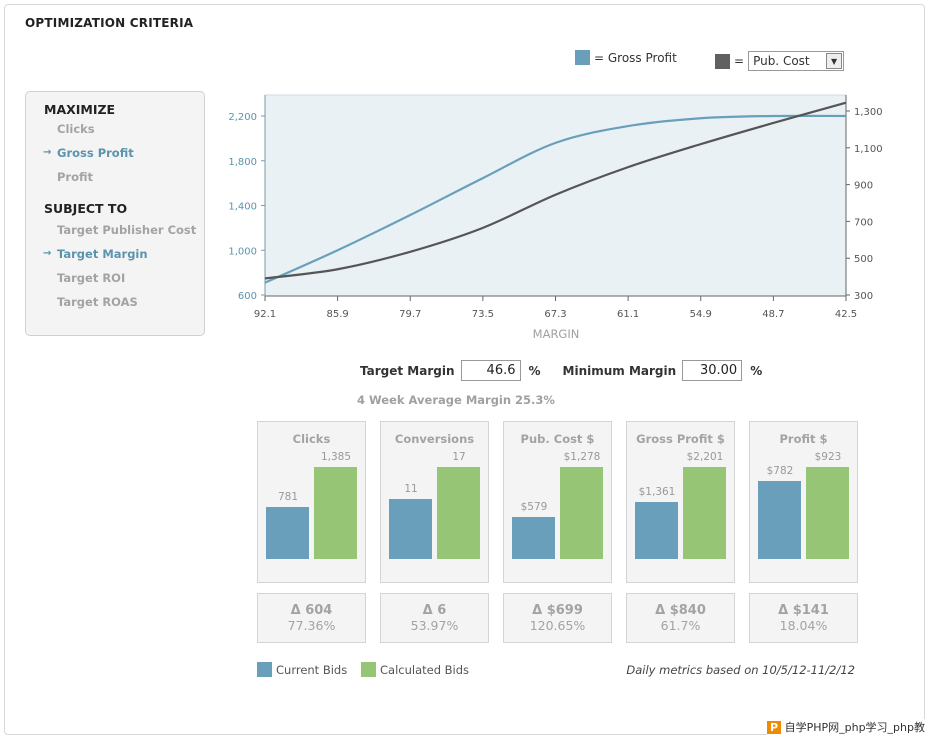  I want to click on delta-value: Δ 604, so click(311, 610).